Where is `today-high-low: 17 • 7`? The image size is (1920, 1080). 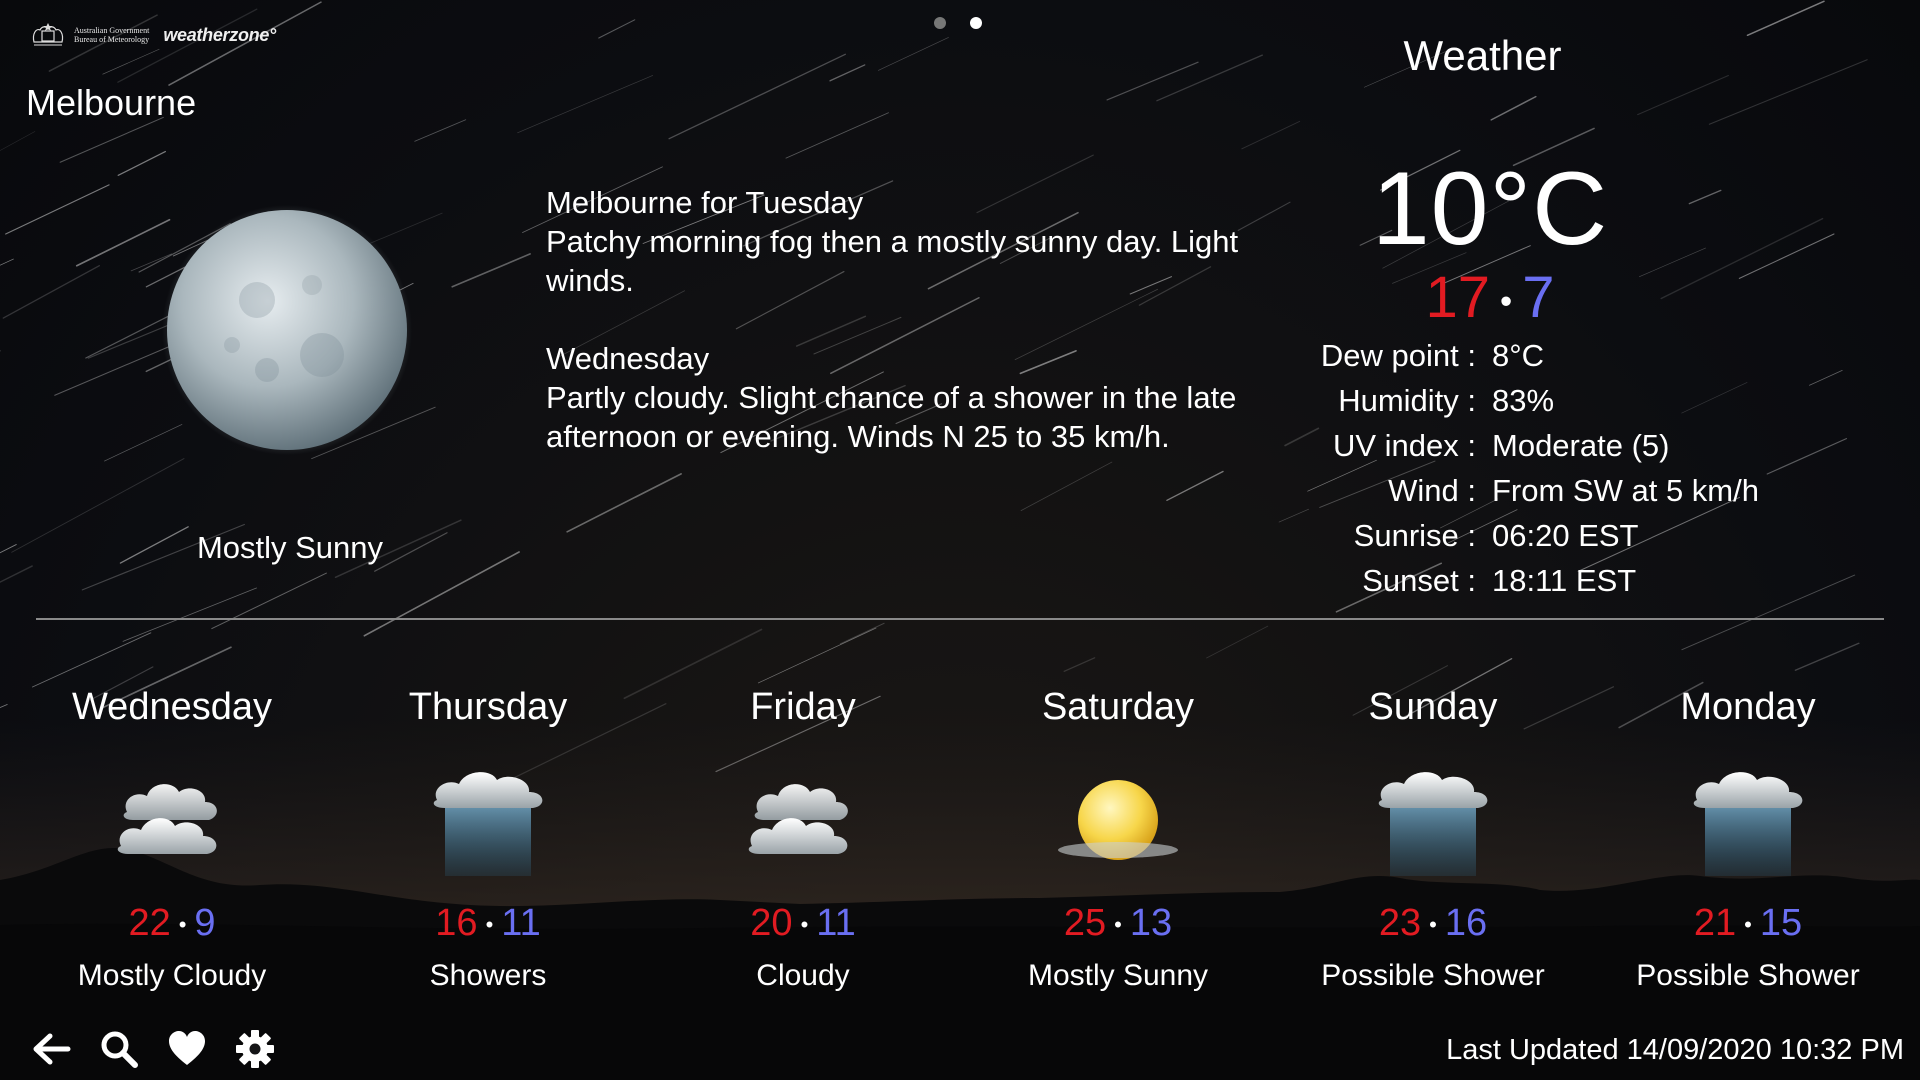
today-high-low: 17 • 7 is located at coordinates (1490, 297).